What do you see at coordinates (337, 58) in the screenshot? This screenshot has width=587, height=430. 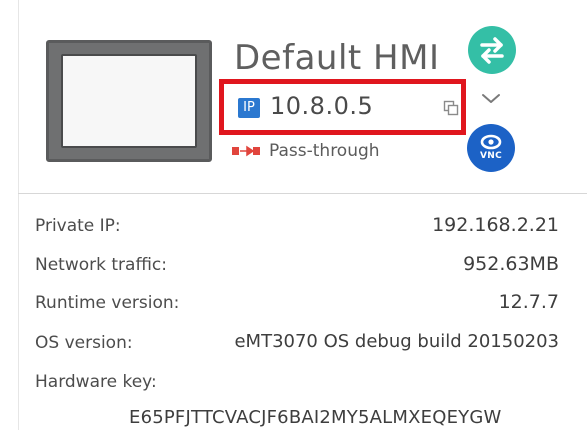 I see `device-name: Default HMI` at bounding box center [337, 58].